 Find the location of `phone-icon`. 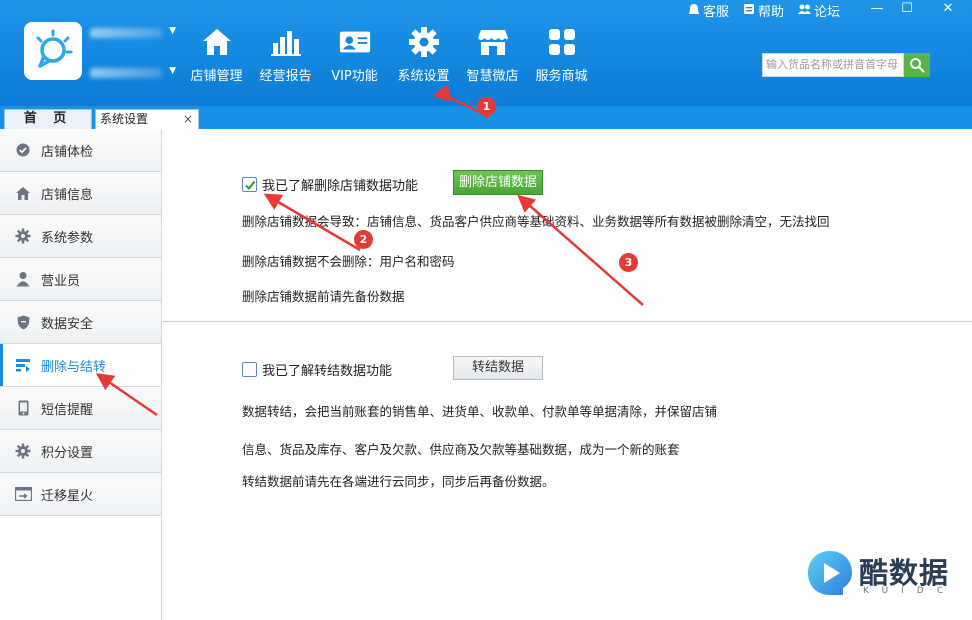

phone-icon is located at coordinates (23, 408).